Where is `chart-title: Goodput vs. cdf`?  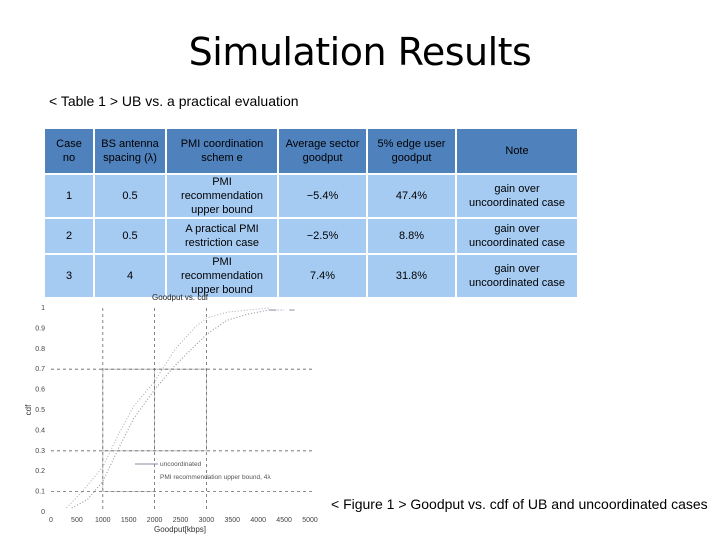
chart-title: Goodput vs. cdf is located at coordinates (180, 297).